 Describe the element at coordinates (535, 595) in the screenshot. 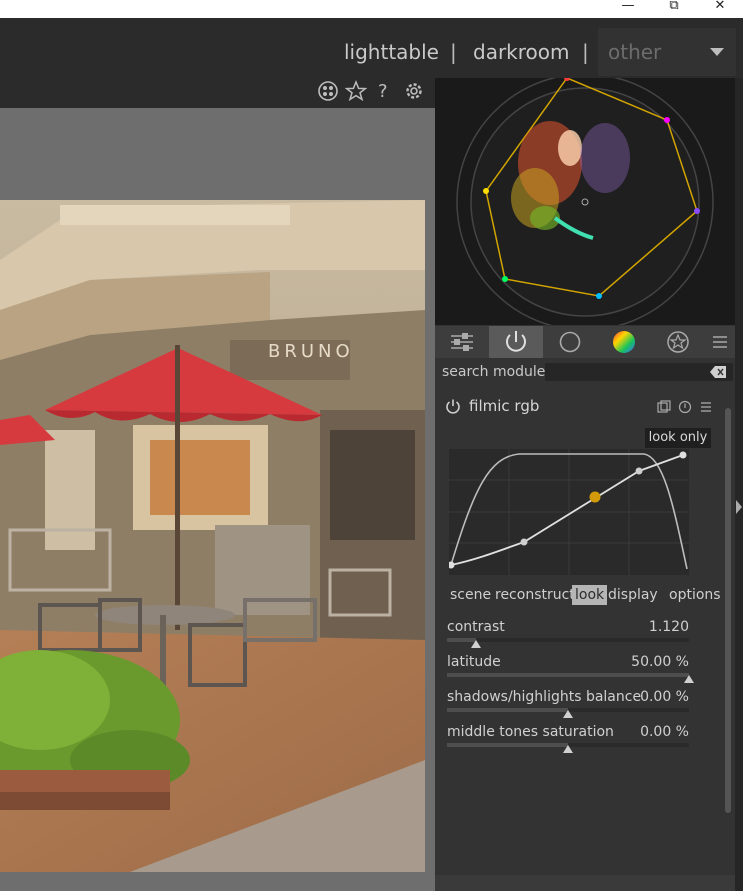

I see `tab-reconstruct: reconstruct` at that location.